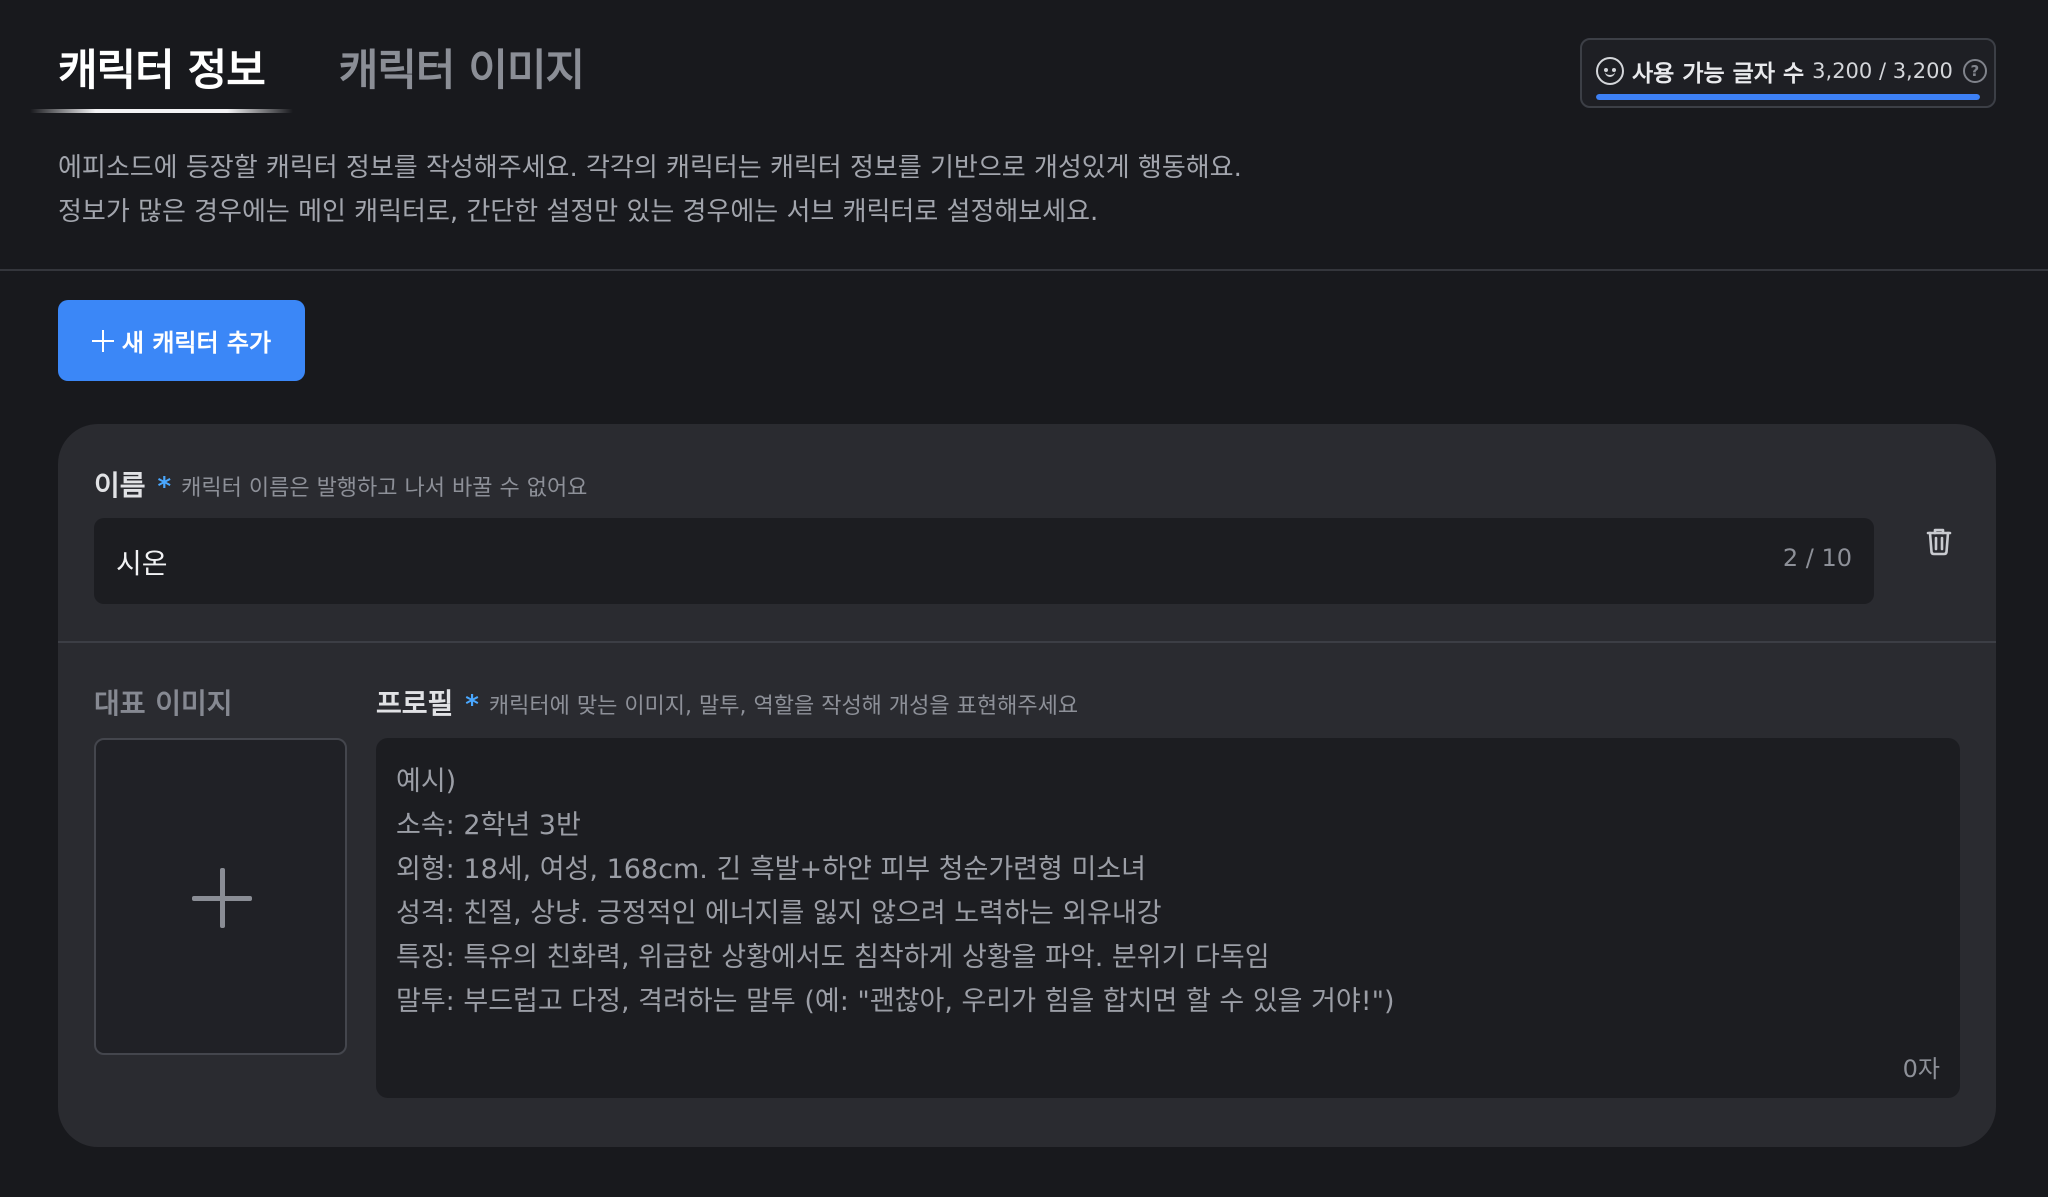  What do you see at coordinates (1024, 270) in the screenshot?
I see `header-divider` at bounding box center [1024, 270].